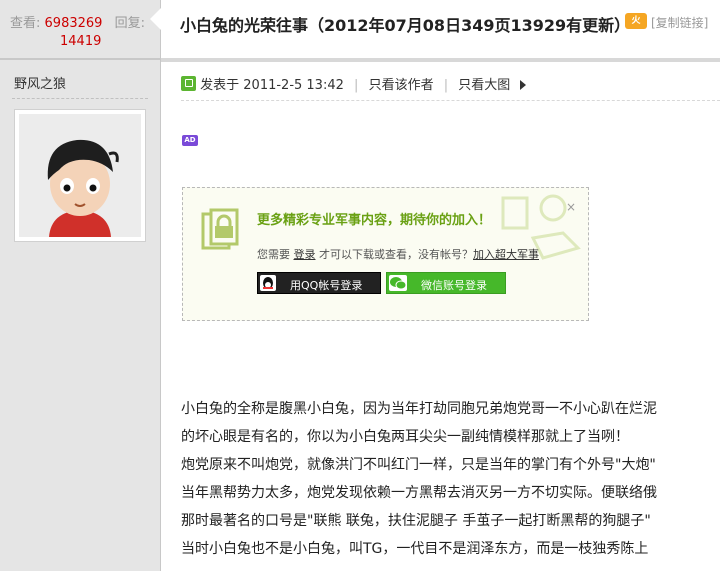 The image size is (720, 571). Describe the element at coordinates (398, 283) in the screenshot. I see `wechat-icon` at that location.